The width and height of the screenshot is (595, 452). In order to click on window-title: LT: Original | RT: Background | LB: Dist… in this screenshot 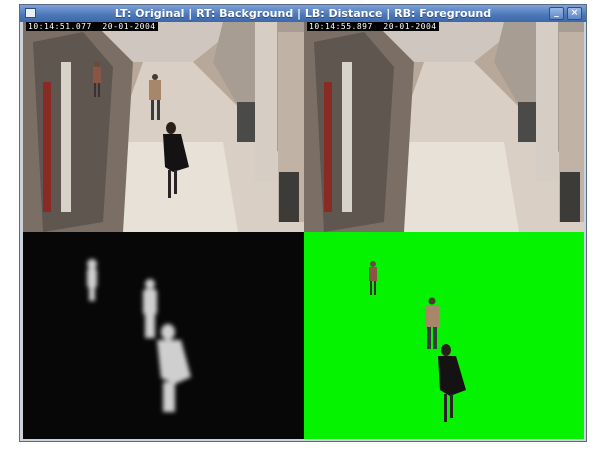, I will do `click(303, 13)`.